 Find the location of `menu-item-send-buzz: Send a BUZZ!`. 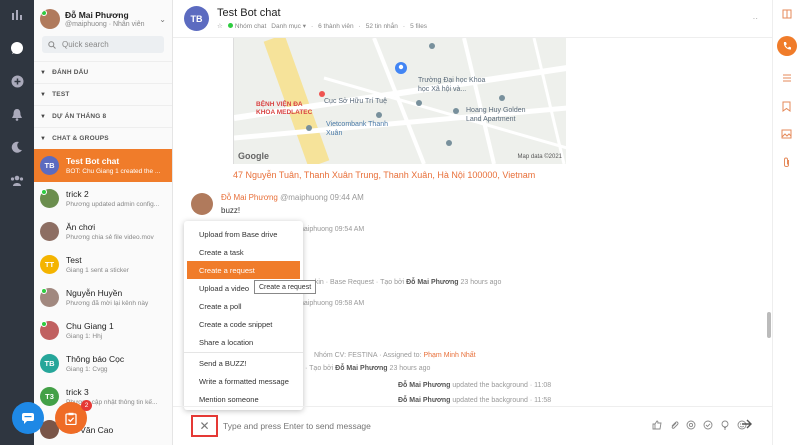

menu-item-send-buzz: Send a BUZZ! is located at coordinates (243, 363).